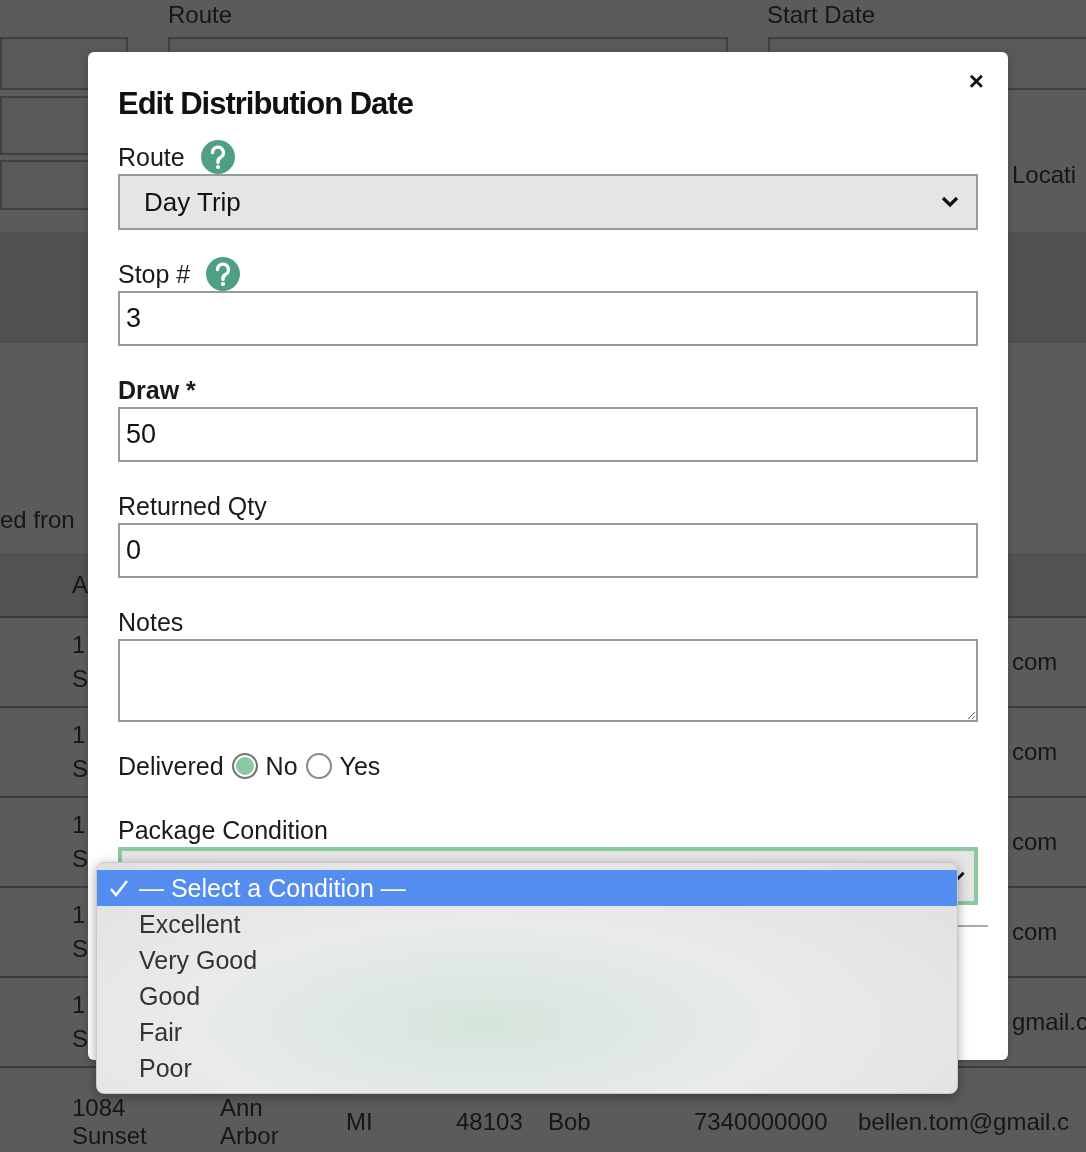 This screenshot has height=1152, width=1086. Describe the element at coordinates (527, 960) in the screenshot. I see `dropdown-option: Very Good` at that location.